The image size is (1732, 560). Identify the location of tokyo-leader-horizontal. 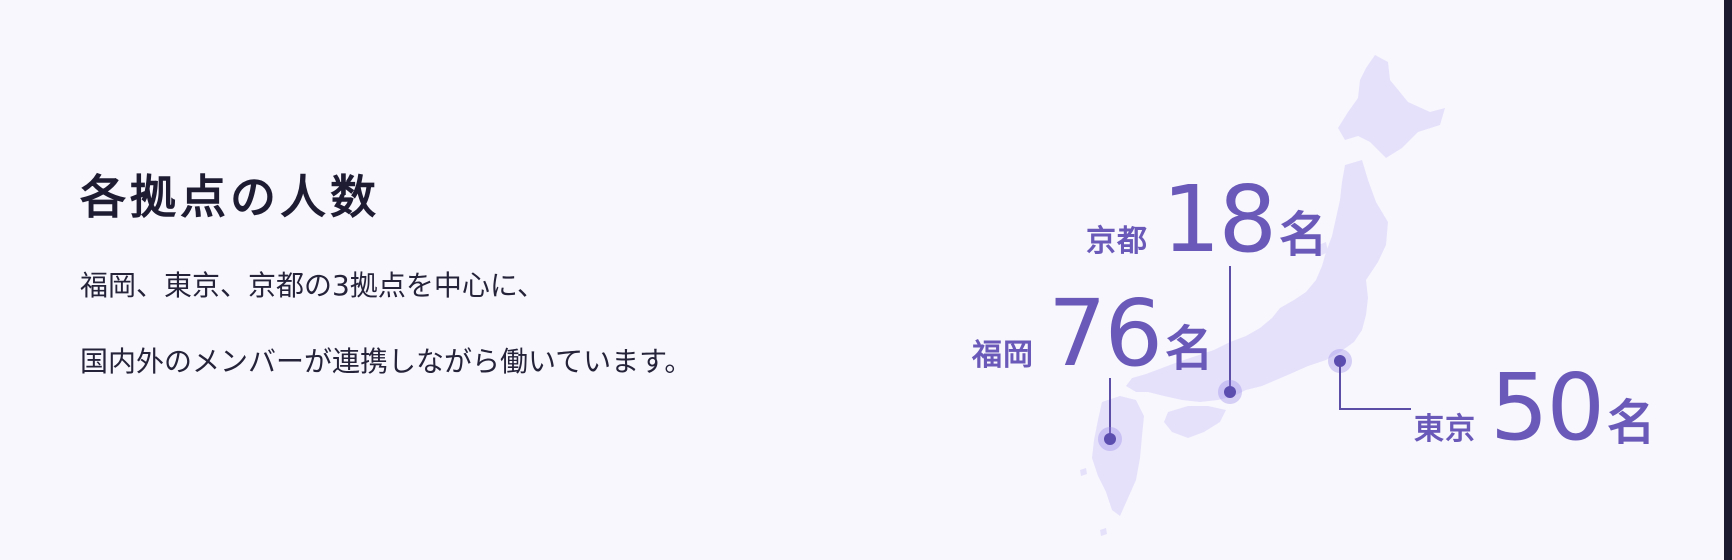
(1375, 409).